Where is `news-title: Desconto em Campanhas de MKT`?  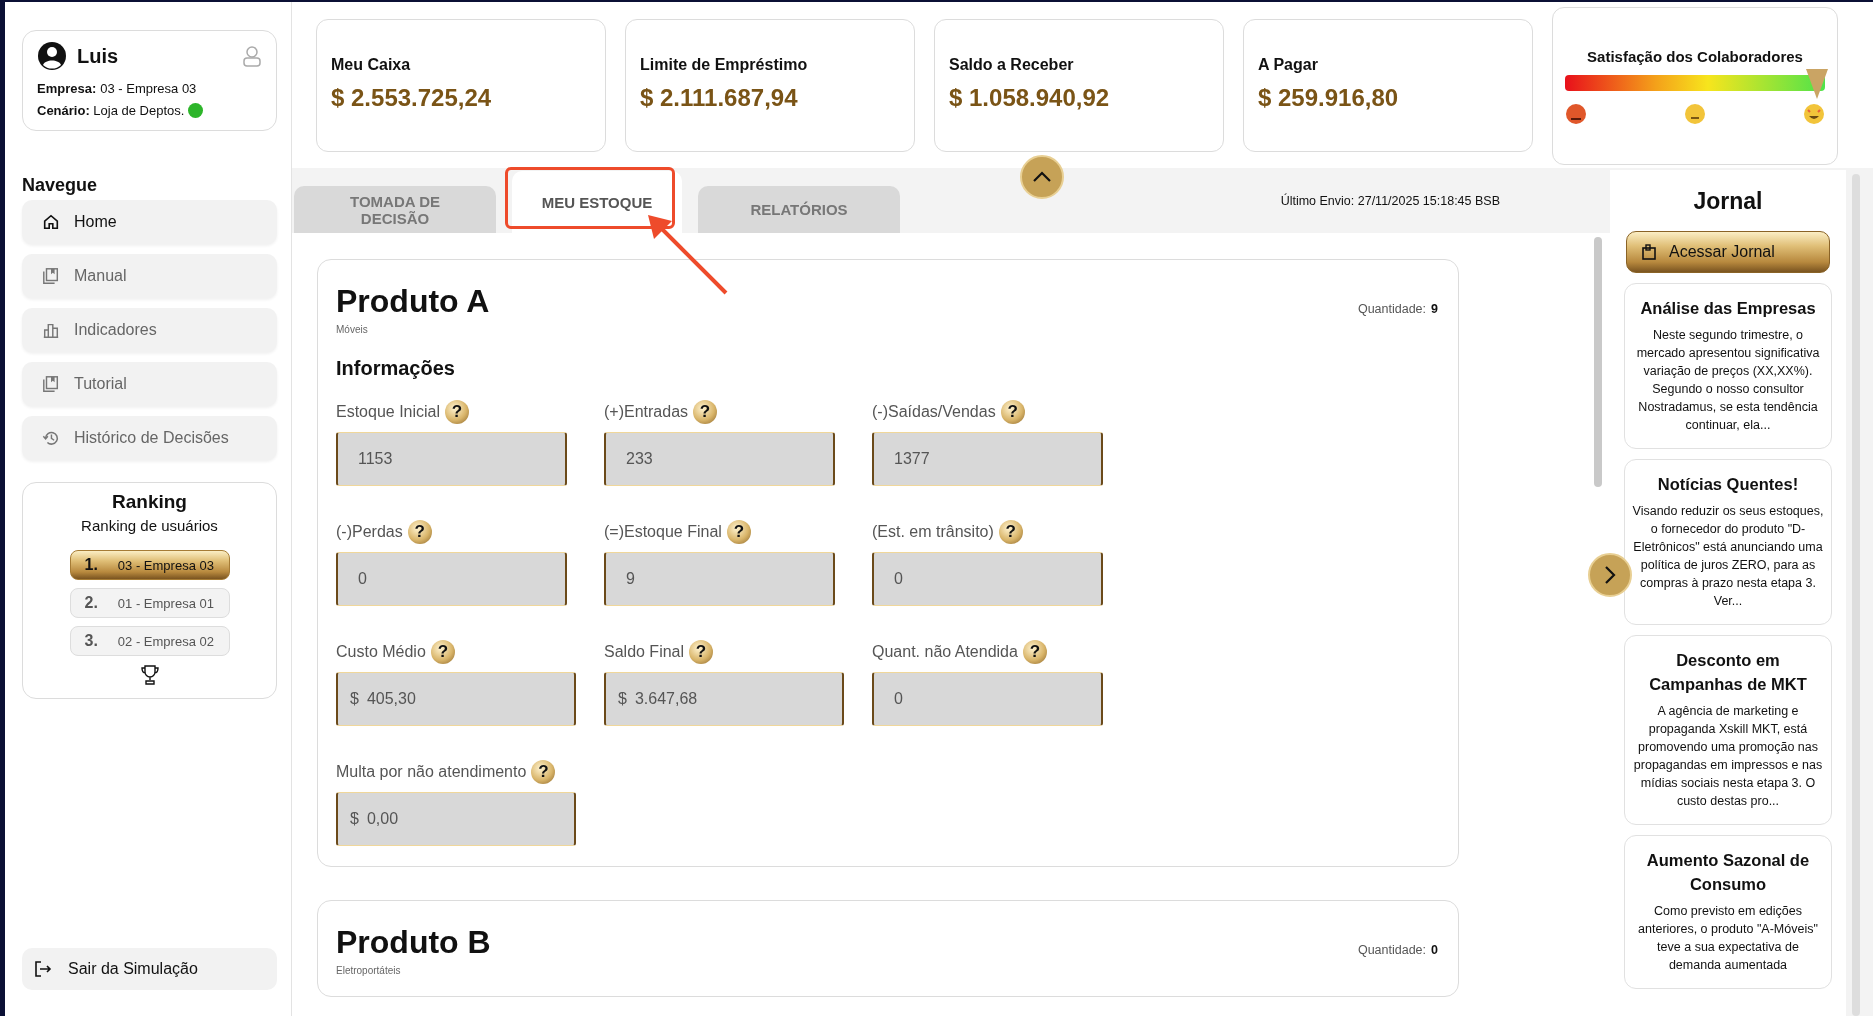 news-title: Desconto em Campanhas de MKT is located at coordinates (1728, 672).